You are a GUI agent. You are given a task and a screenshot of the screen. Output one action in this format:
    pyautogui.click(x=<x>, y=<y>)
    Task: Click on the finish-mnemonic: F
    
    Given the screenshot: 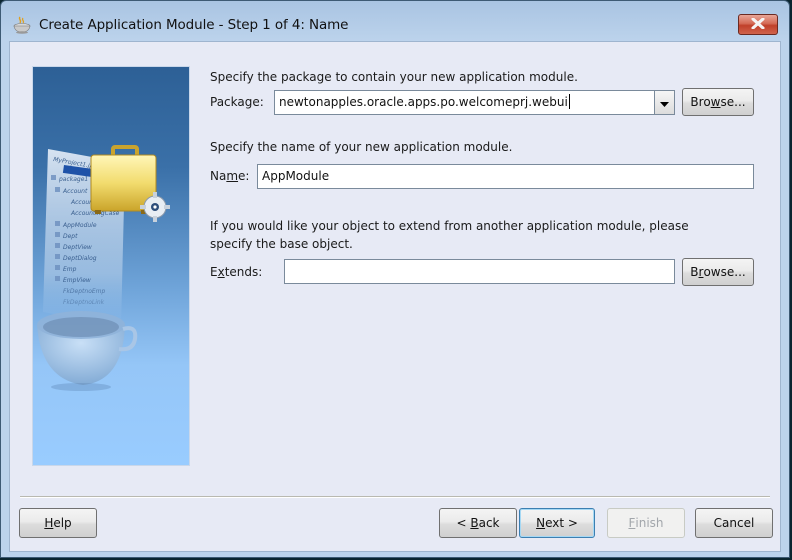 What is the action you would take?
    pyautogui.click(x=632, y=523)
    